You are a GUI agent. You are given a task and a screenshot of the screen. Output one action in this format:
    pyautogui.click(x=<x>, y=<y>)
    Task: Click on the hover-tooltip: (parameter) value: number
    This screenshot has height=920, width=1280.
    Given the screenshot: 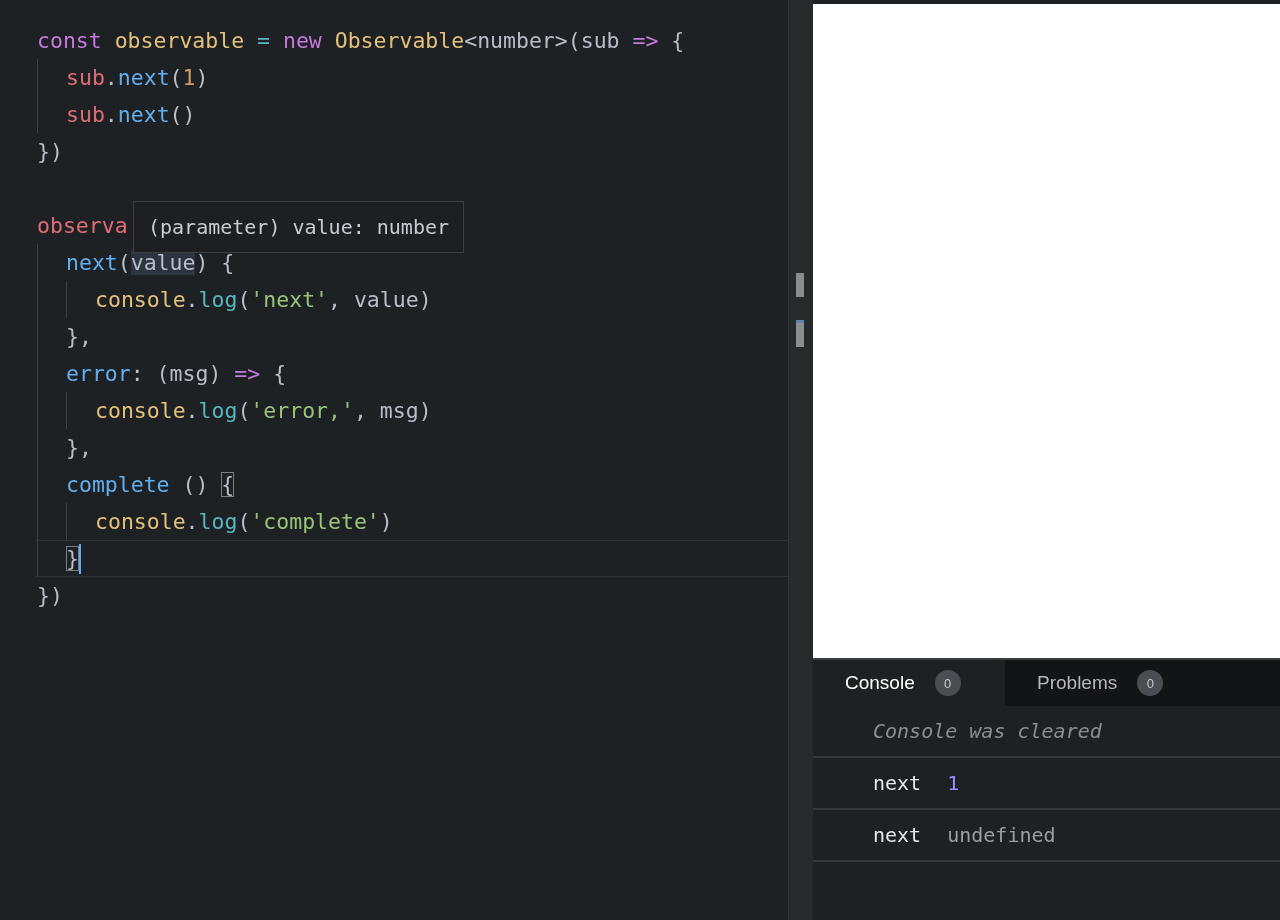 What is the action you would take?
    pyautogui.click(x=299, y=227)
    